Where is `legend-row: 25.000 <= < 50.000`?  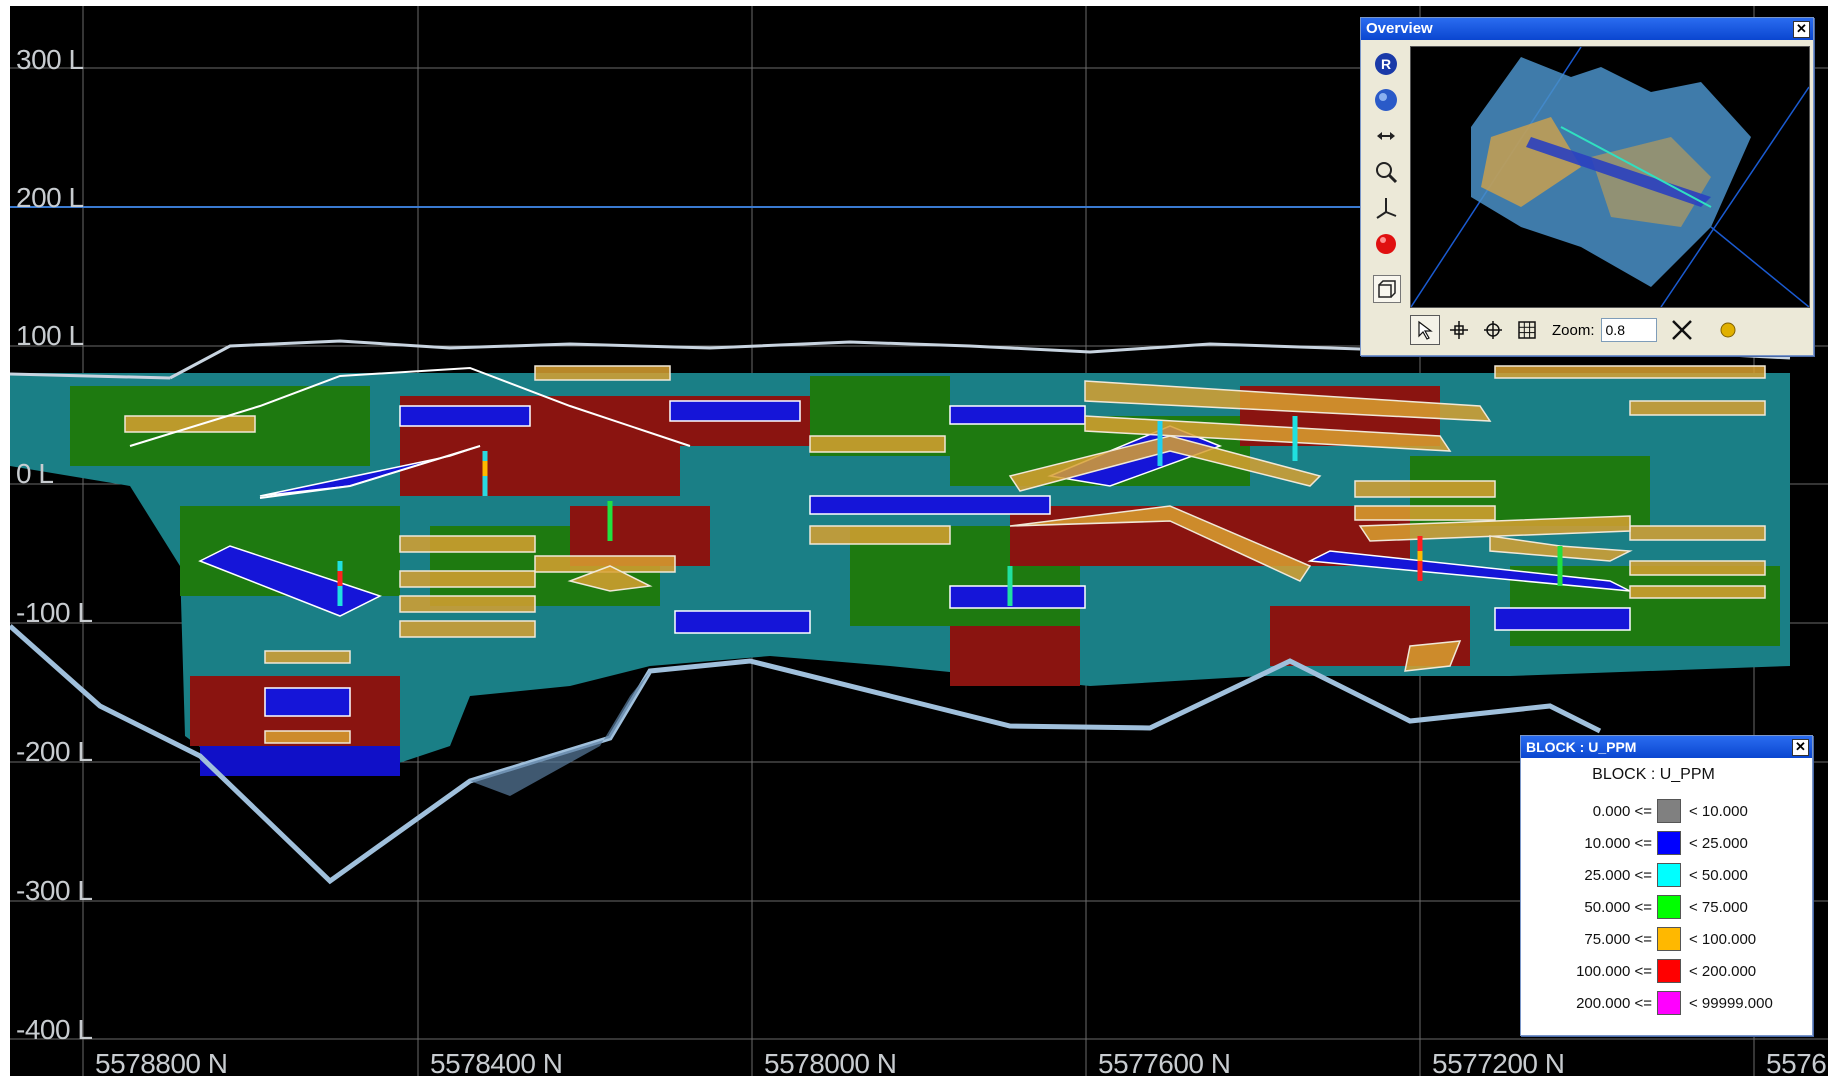
legend-row: 25.000 <= < 50.000 is located at coordinates (1666, 876).